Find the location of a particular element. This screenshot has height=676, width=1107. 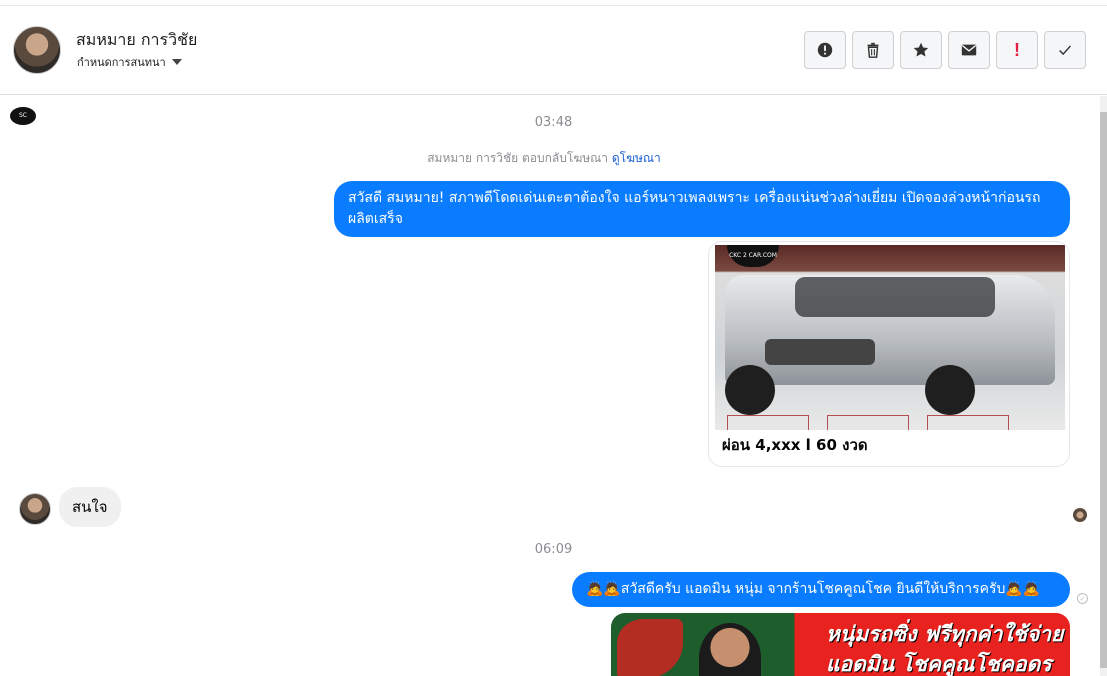

ad-card-caption: ผ่อน 4,xxx l 60 งวด is located at coordinates (795, 445).